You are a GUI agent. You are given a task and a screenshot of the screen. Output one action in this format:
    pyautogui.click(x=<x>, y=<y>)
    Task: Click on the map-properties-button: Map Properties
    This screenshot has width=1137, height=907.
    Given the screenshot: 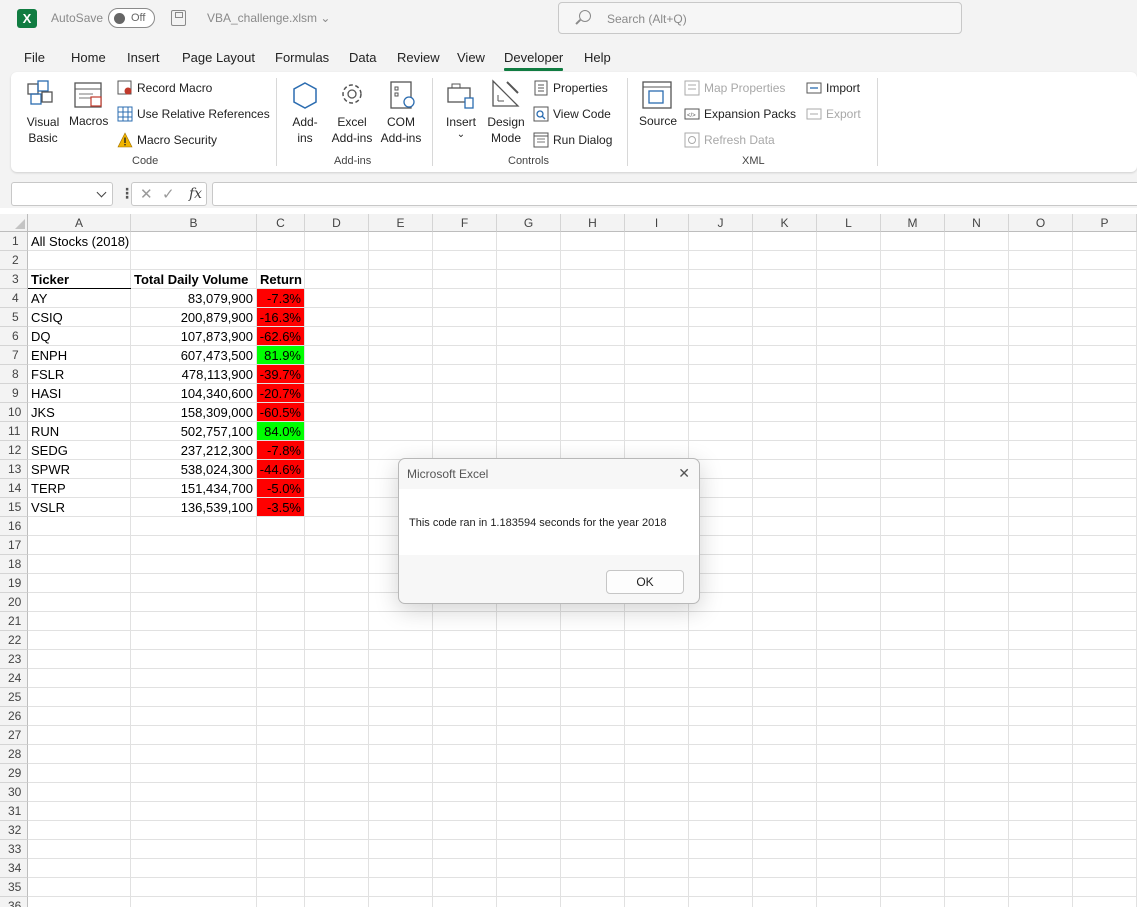 What is the action you would take?
    pyautogui.click(x=744, y=88)
    